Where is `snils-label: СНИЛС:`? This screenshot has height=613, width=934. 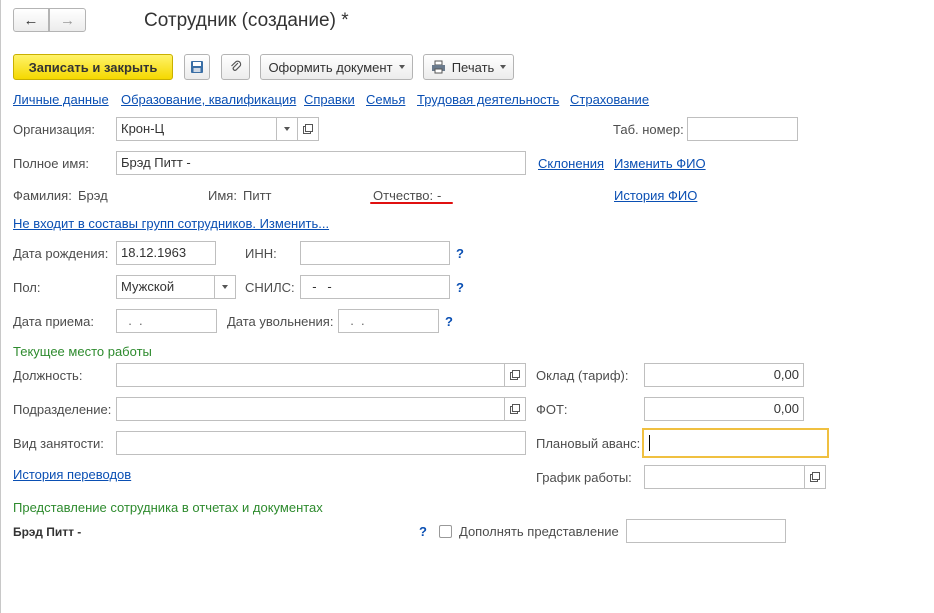
snils-label: СНИЛС: is located at coordinates (270, 287).